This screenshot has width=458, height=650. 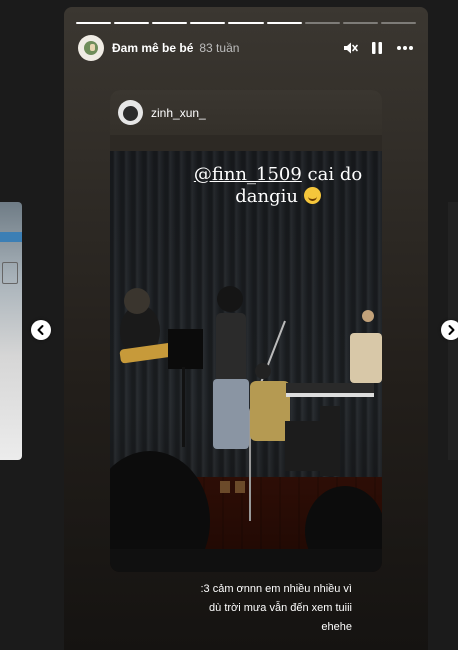 I want to click on more-icon, so click(x=405, y=48).